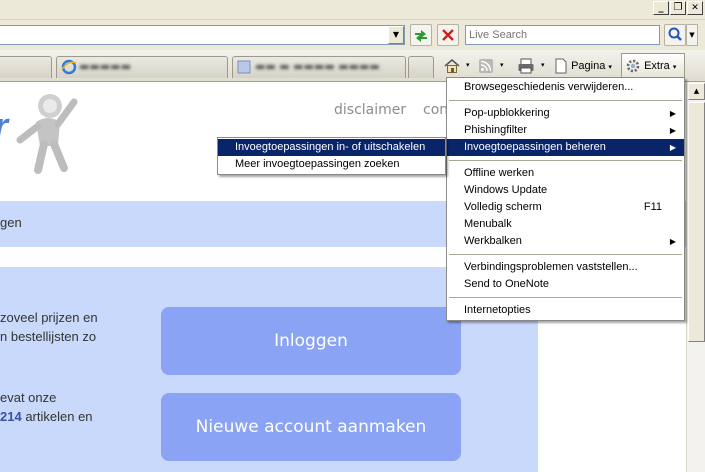 The width and height of the screenshot is (705, 472). What do you see at coordinates (311, 427) in the screenshot?
I see `new-account-button: Nieuwe account aanmaken` at bounding box center [311, 427].